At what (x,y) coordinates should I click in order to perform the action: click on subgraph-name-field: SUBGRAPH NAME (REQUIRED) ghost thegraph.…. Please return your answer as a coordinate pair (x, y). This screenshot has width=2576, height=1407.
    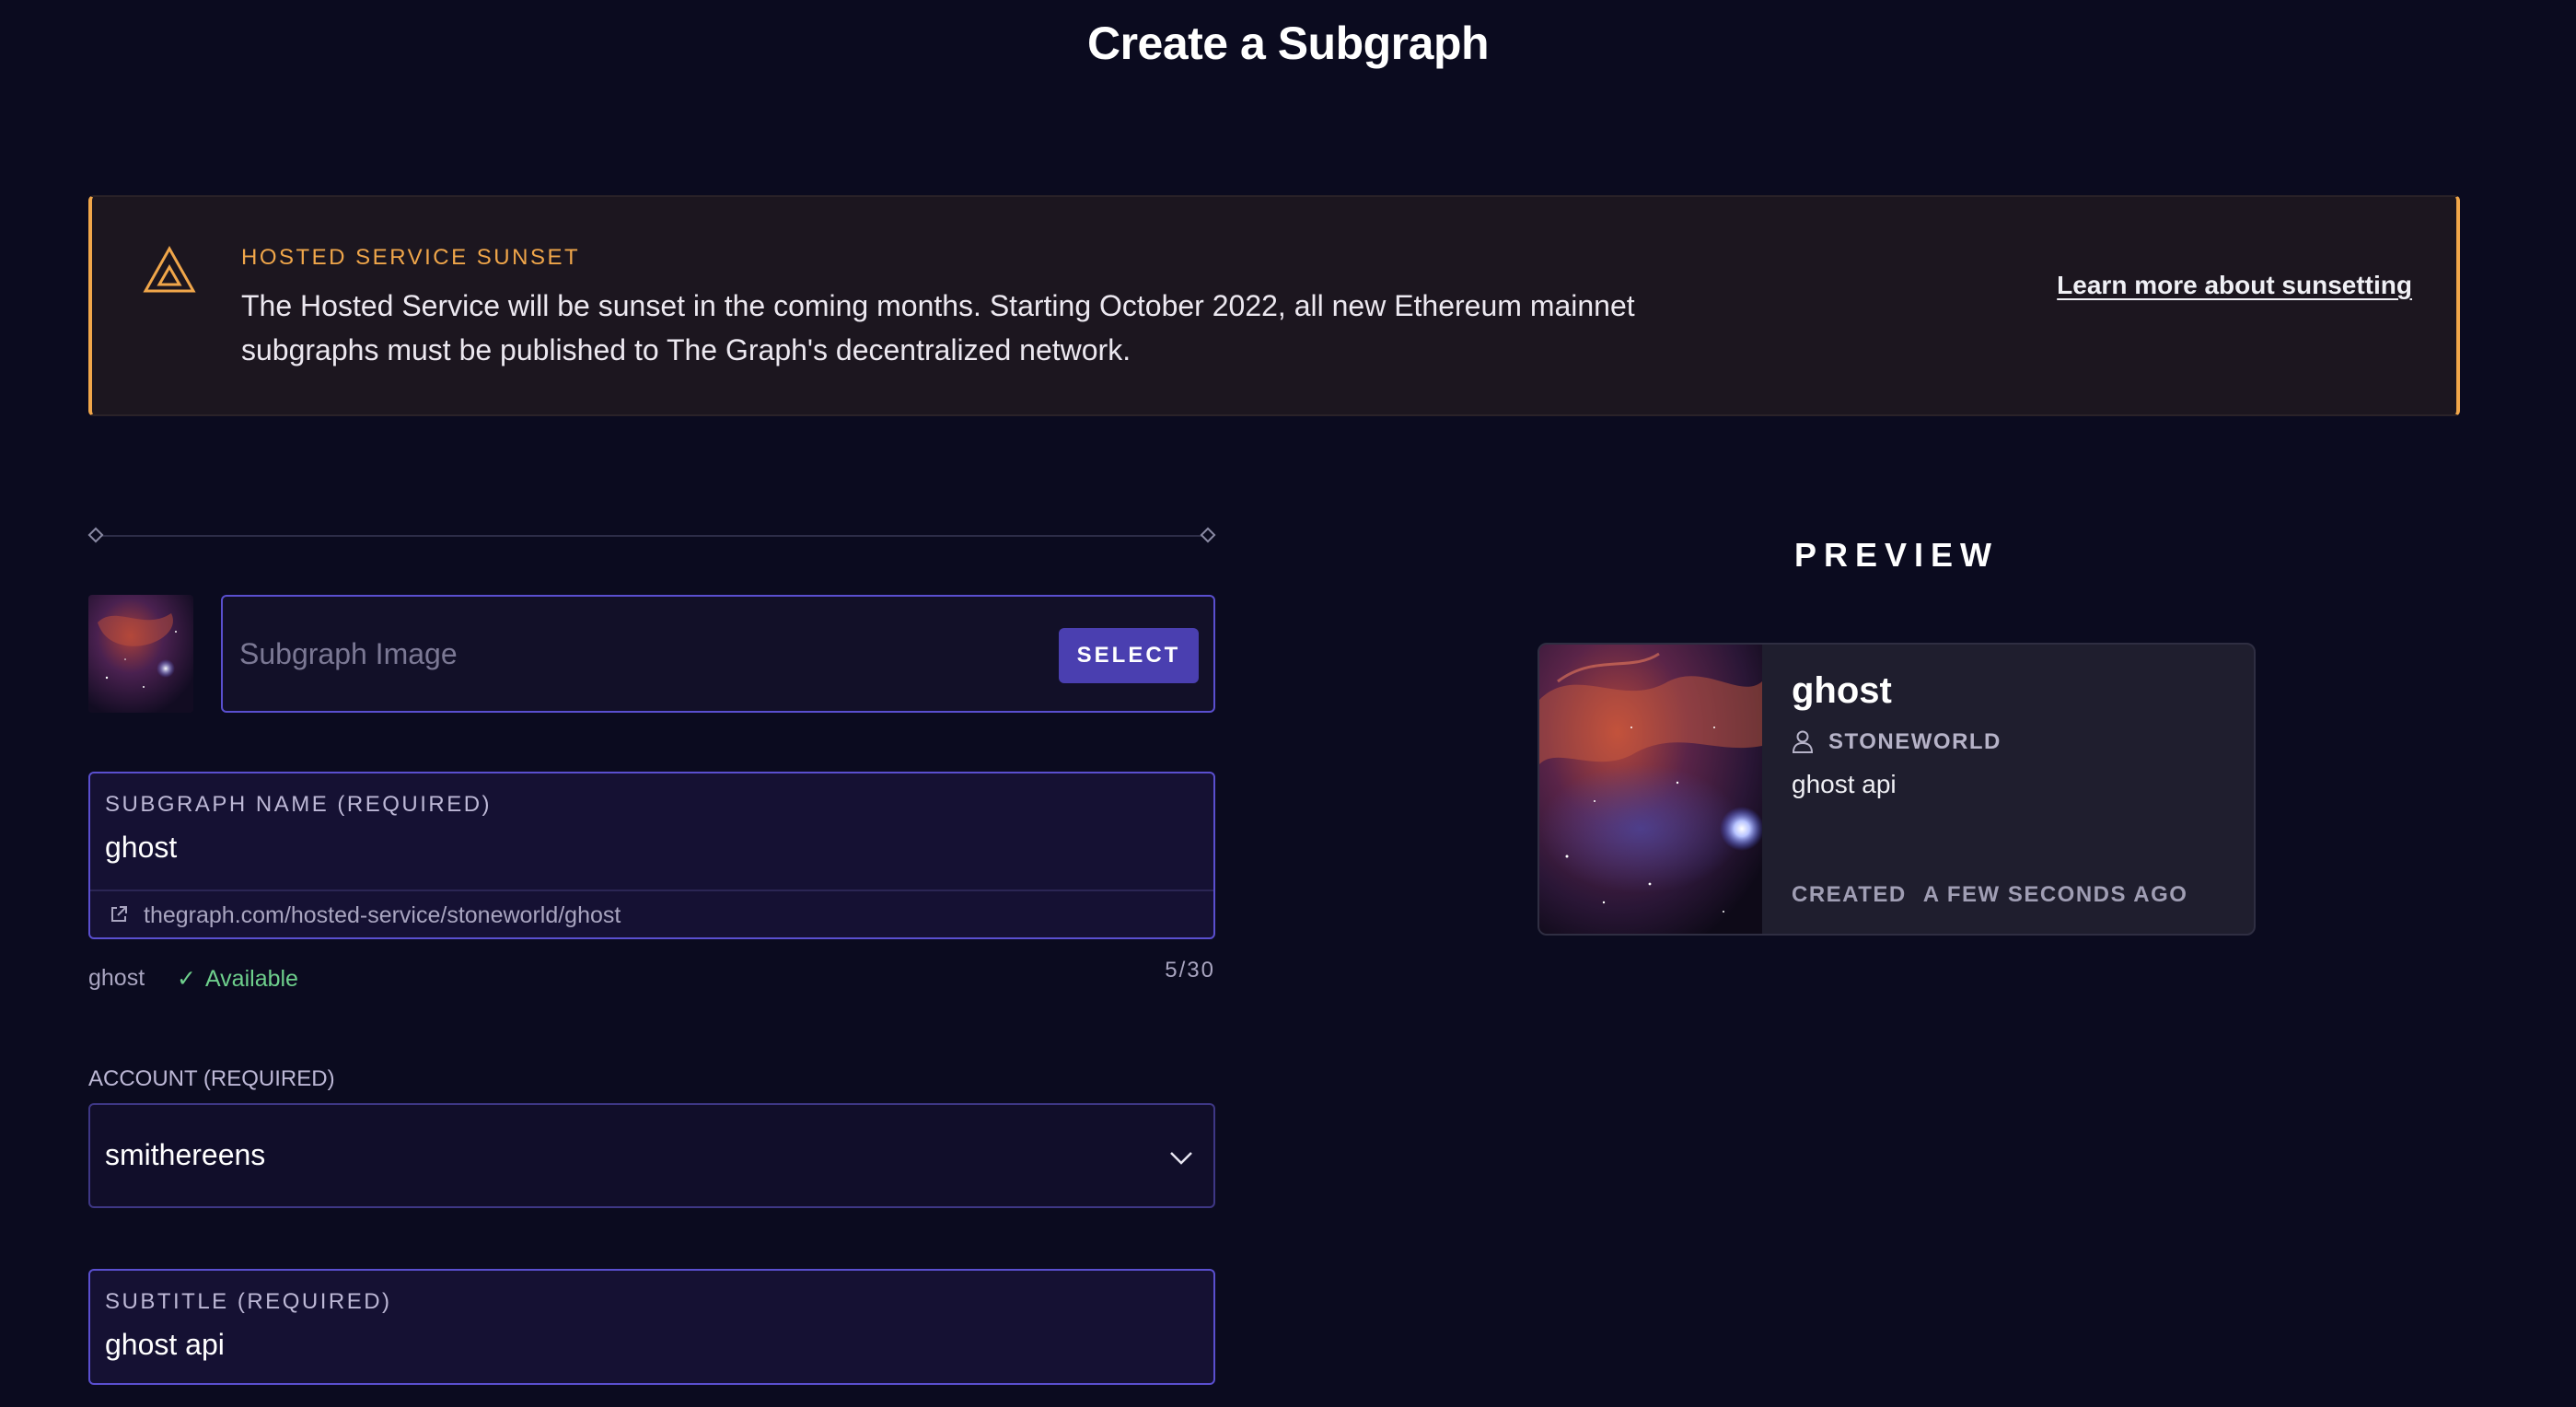
    Looking at the image, I should click on (651, 855).